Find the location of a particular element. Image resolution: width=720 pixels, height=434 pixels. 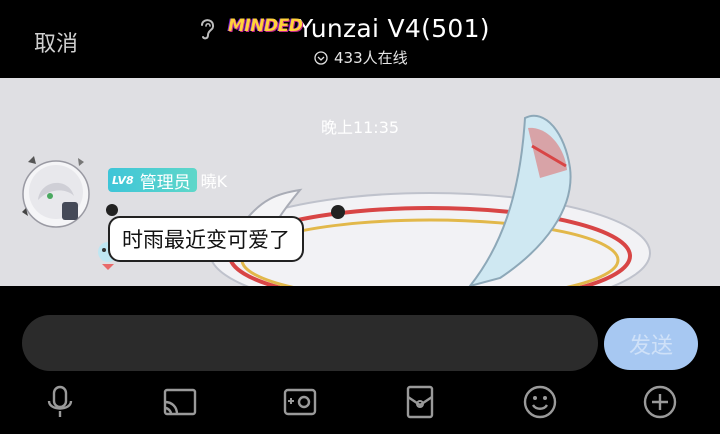

cast-icon is located at coordinates (180, 402).